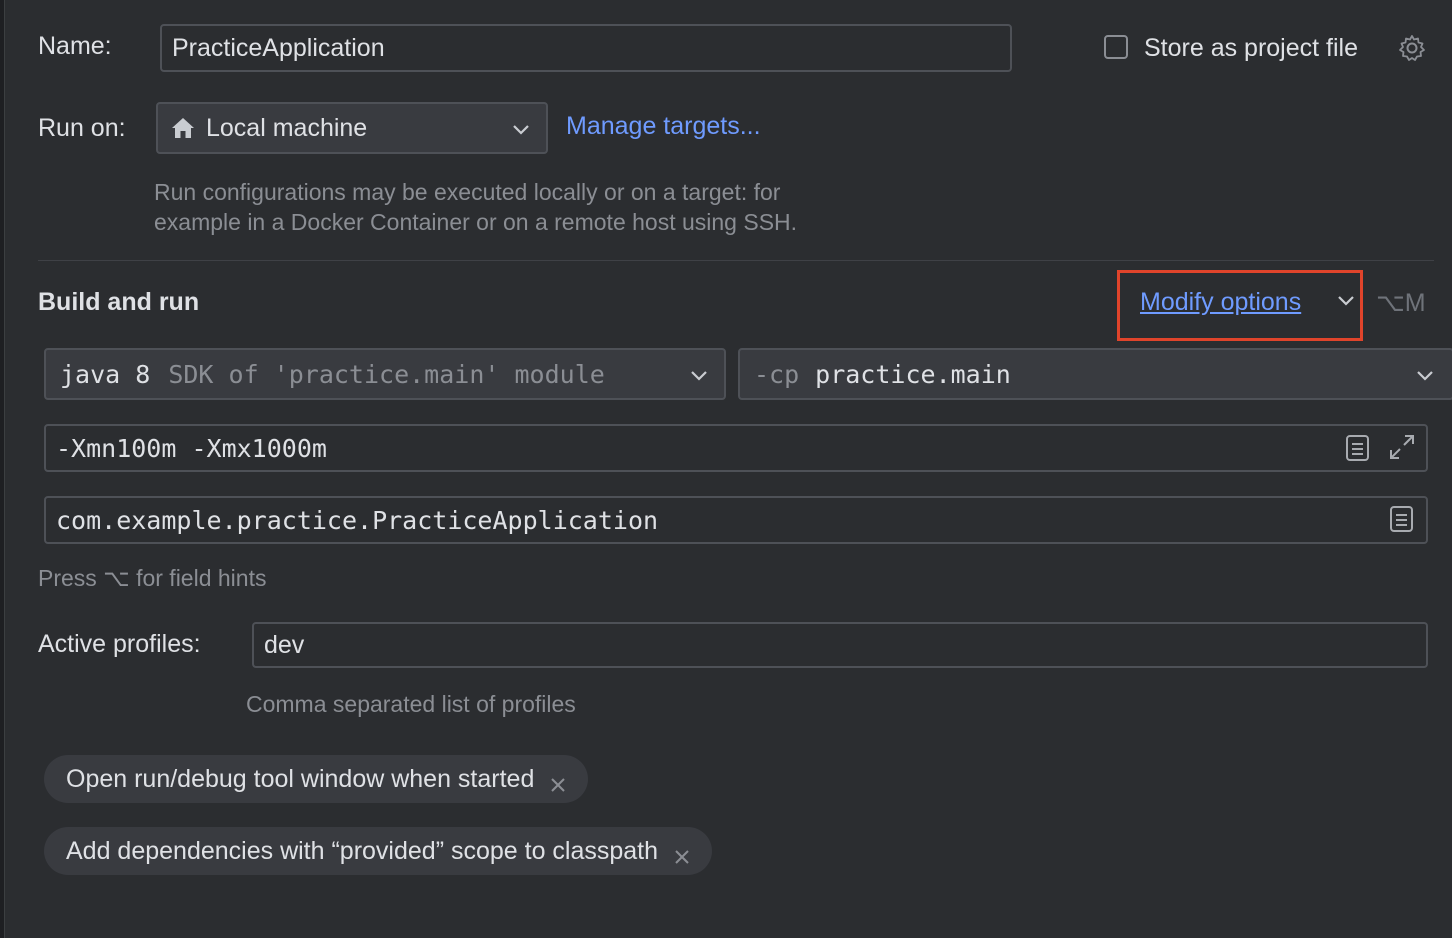 Image resolution: width=1452 pixels, height=938 pixels. Describe the element at coordinates (82, 128) in the screenshot. I see `run-on-label: Run on:` at that location.